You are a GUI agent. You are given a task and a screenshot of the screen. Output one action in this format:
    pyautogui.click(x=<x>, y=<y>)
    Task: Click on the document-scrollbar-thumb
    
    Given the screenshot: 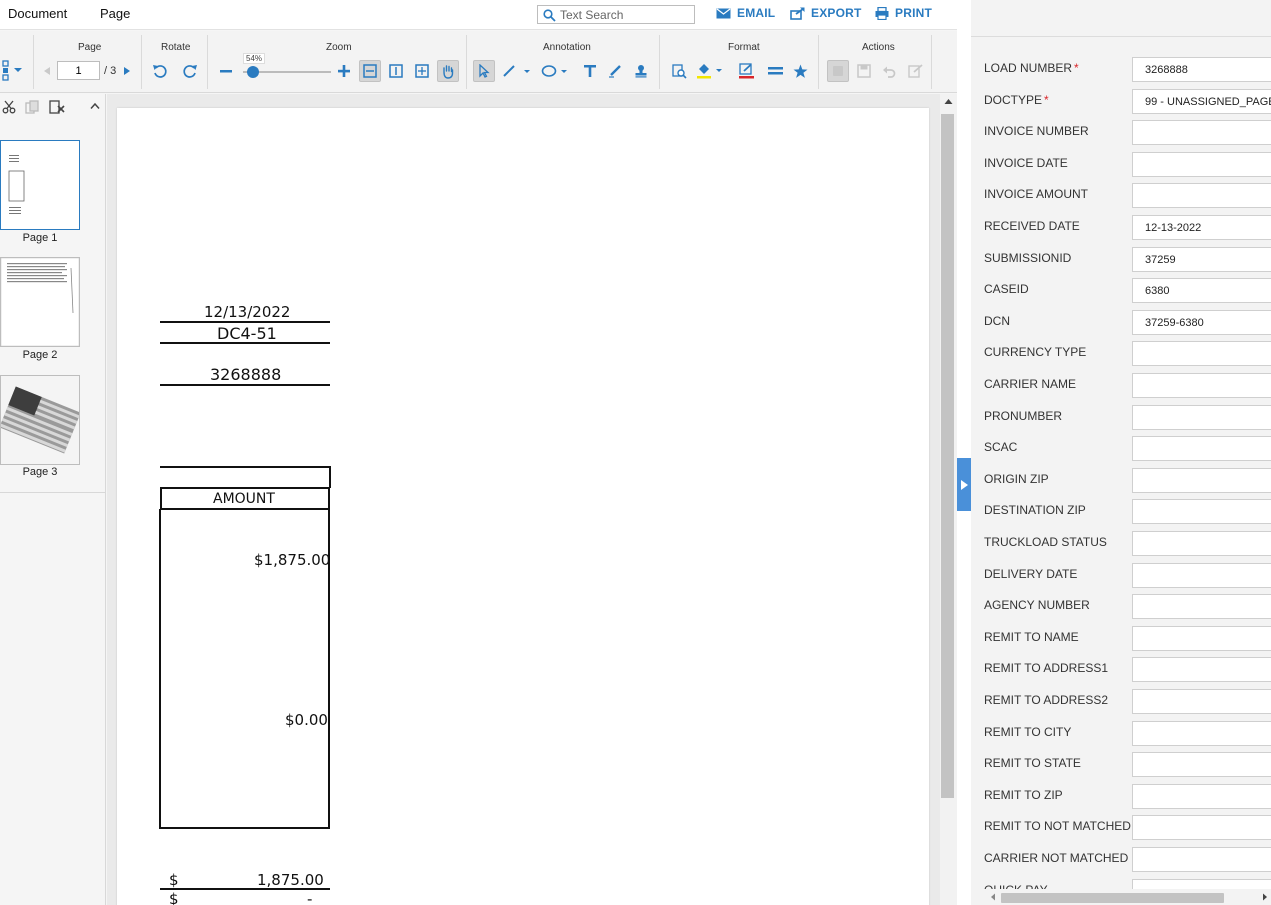 What is the action you would take?
    pyautogui.click(x=947, y=456)
    